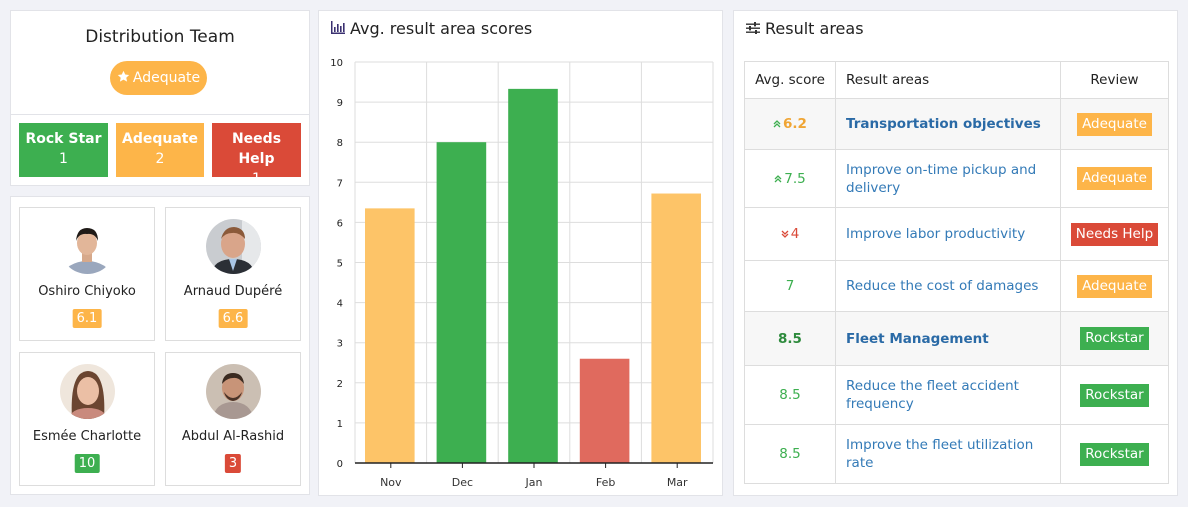 Image resolution: width=1188 pixels, height=507 pixels. I want to click on result-area-link: Improve the fleet utilization rate, so click(939, 454).